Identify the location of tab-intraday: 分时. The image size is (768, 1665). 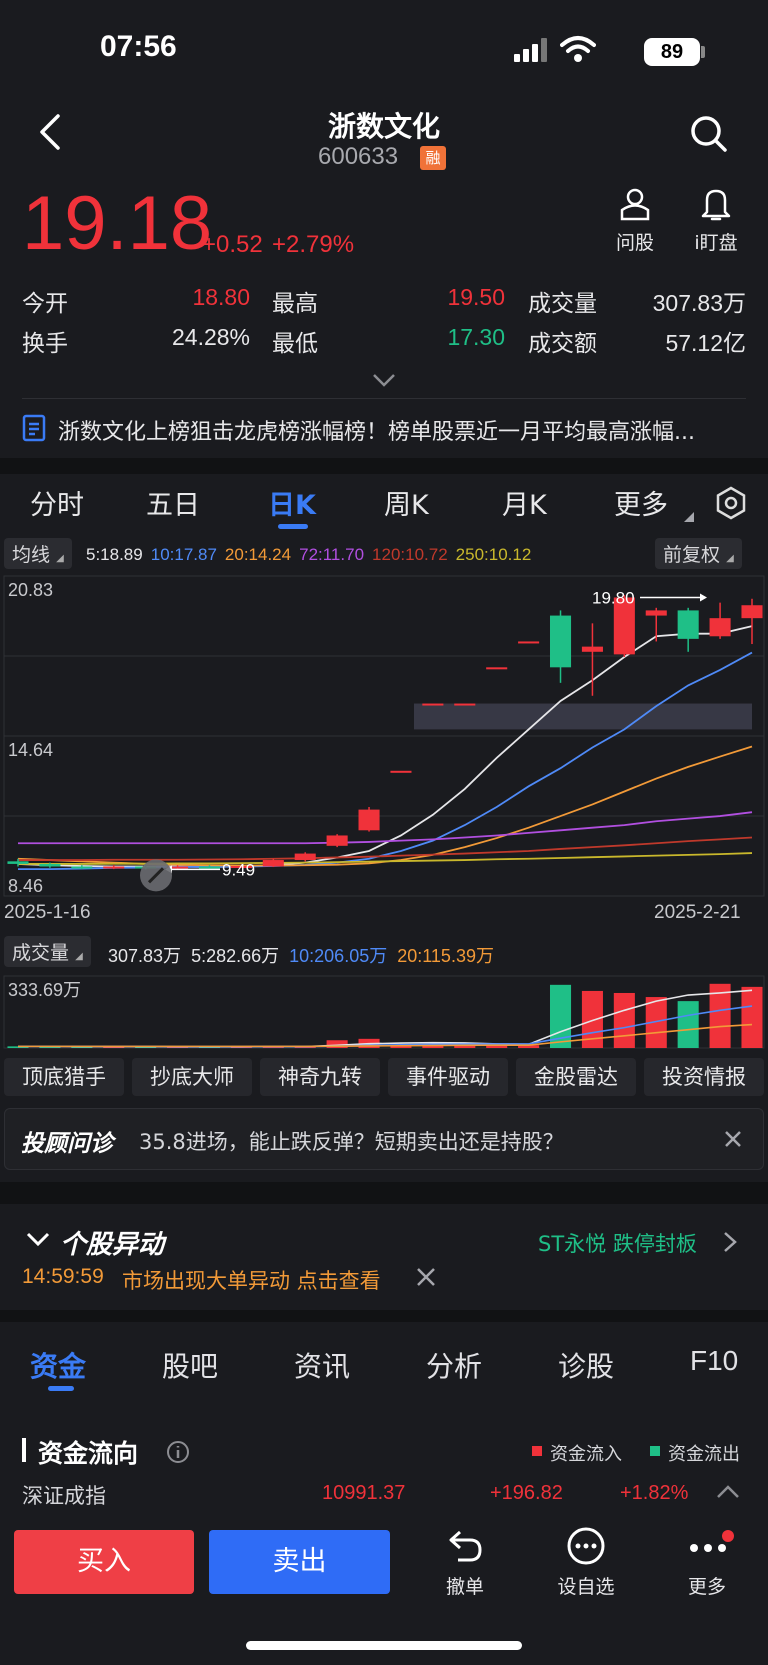
(57, 502).